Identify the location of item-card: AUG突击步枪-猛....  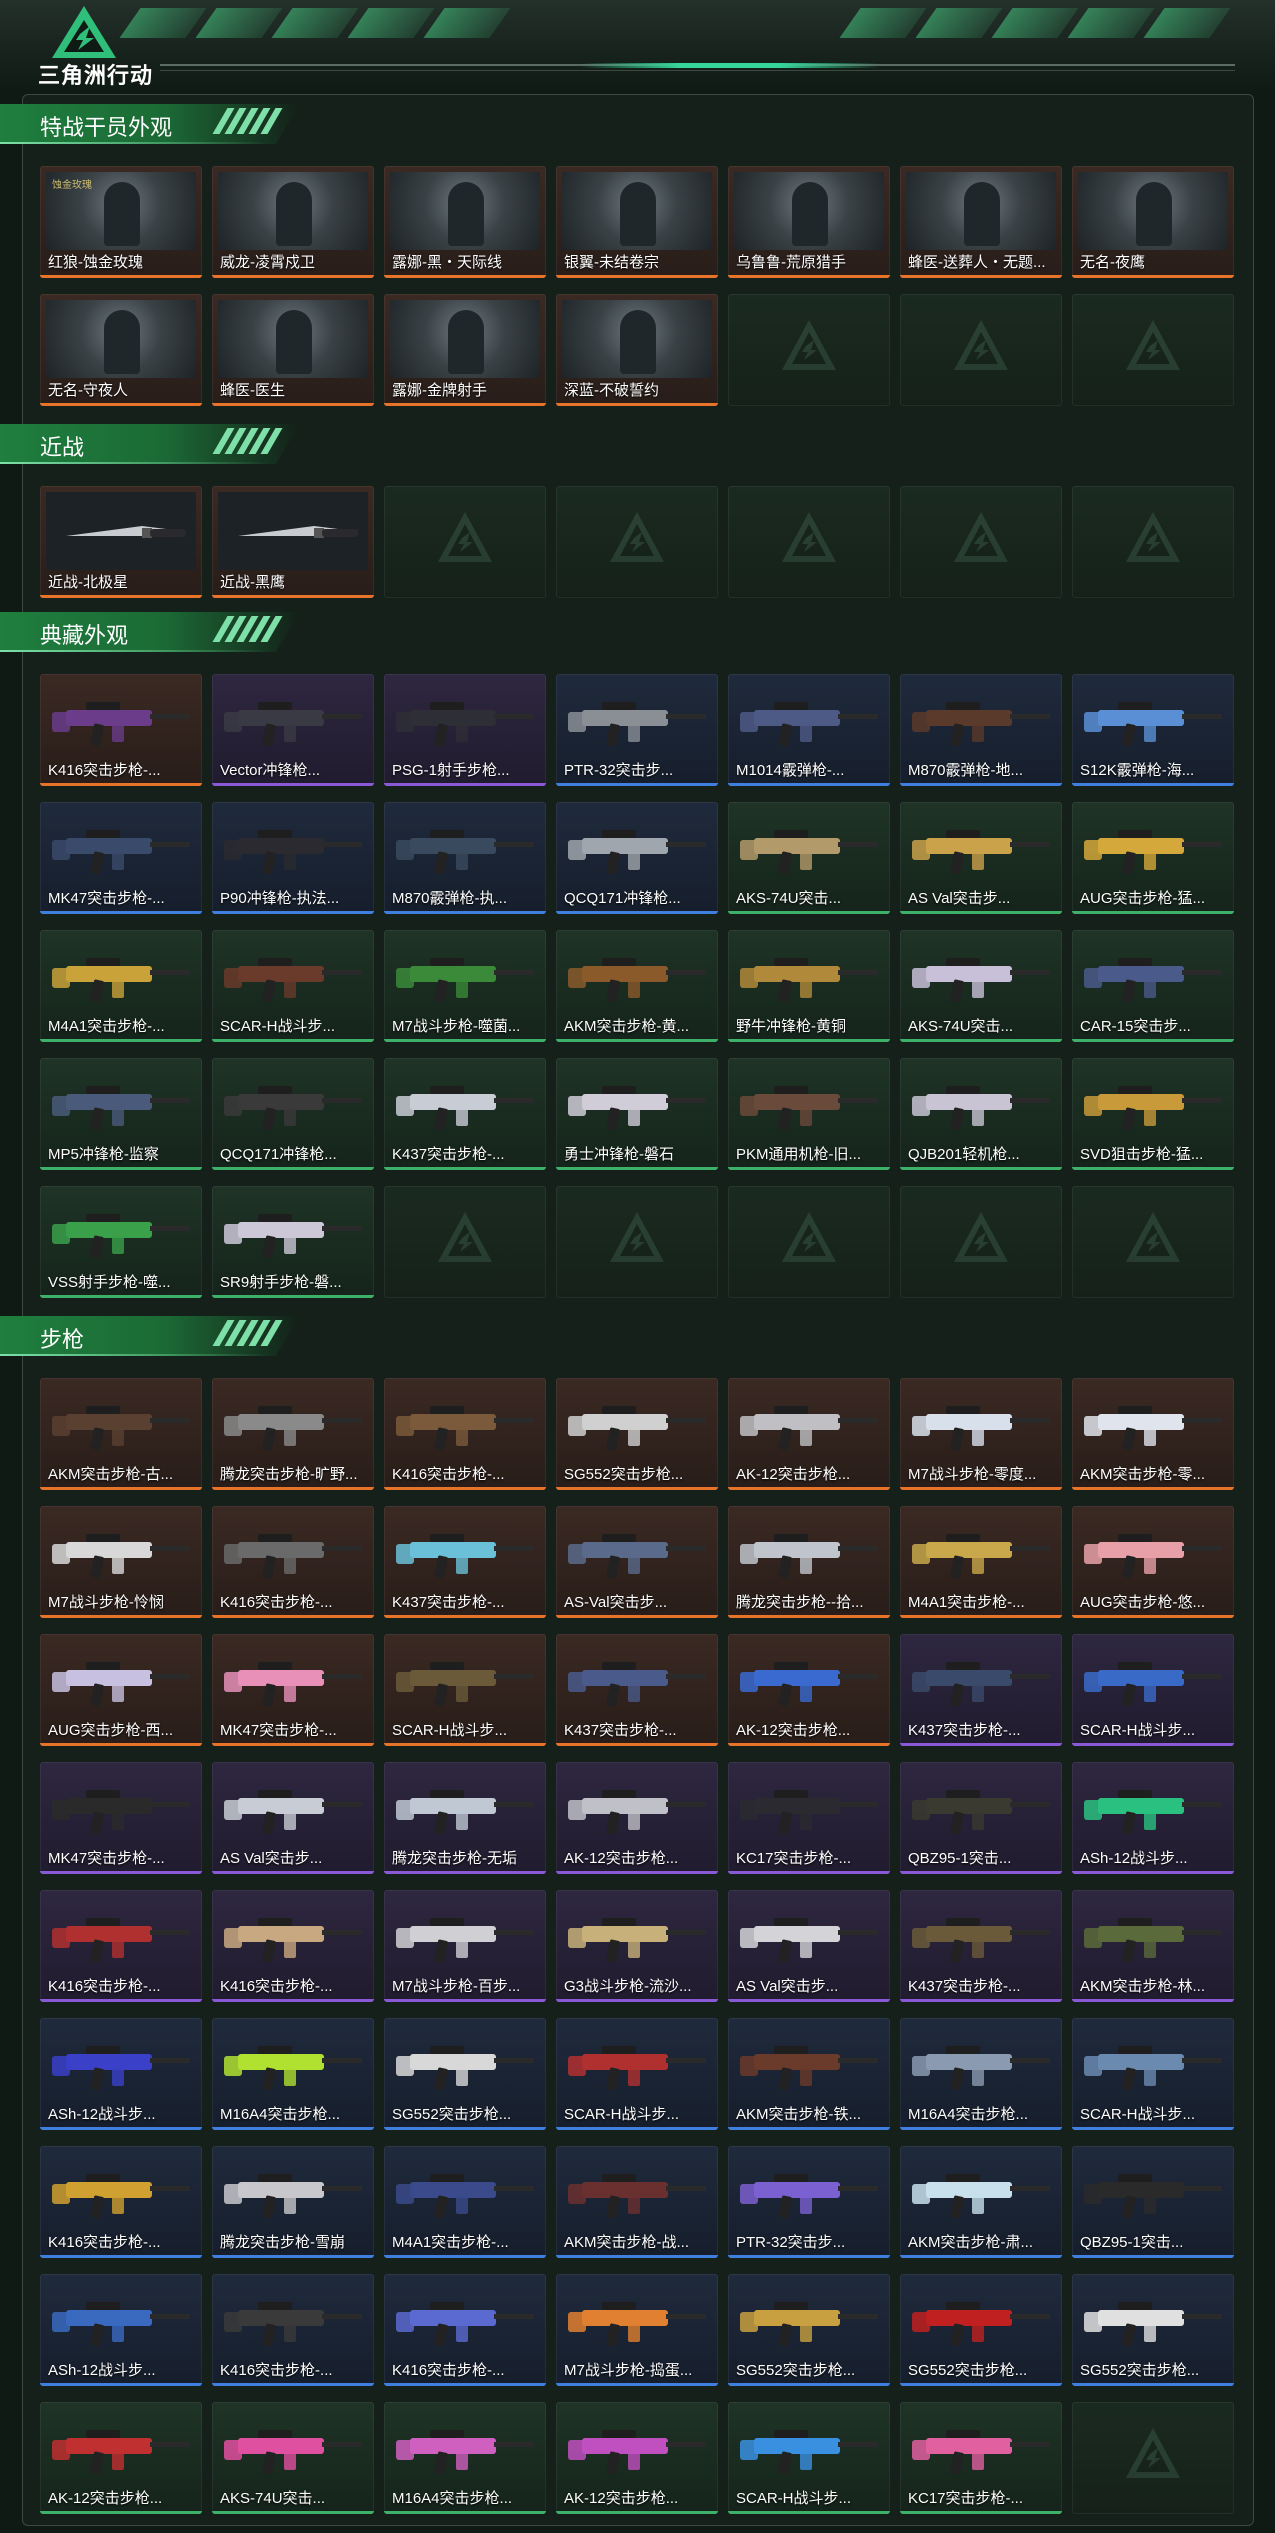
(1153, 858).